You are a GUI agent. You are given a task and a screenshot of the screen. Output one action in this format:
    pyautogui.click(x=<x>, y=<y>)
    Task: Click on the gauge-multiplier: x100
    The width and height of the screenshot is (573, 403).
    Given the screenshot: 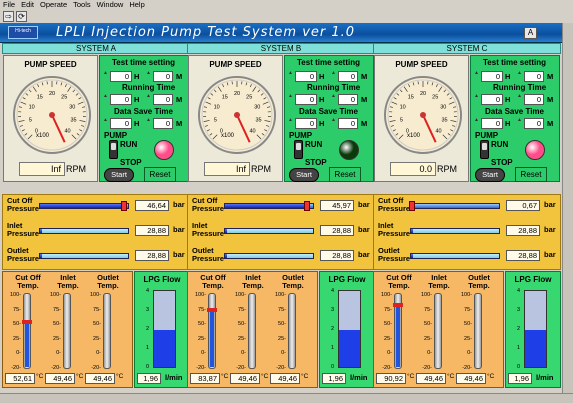 What is the action you would take?
    pyautogui.click(x=414, y=136)
    